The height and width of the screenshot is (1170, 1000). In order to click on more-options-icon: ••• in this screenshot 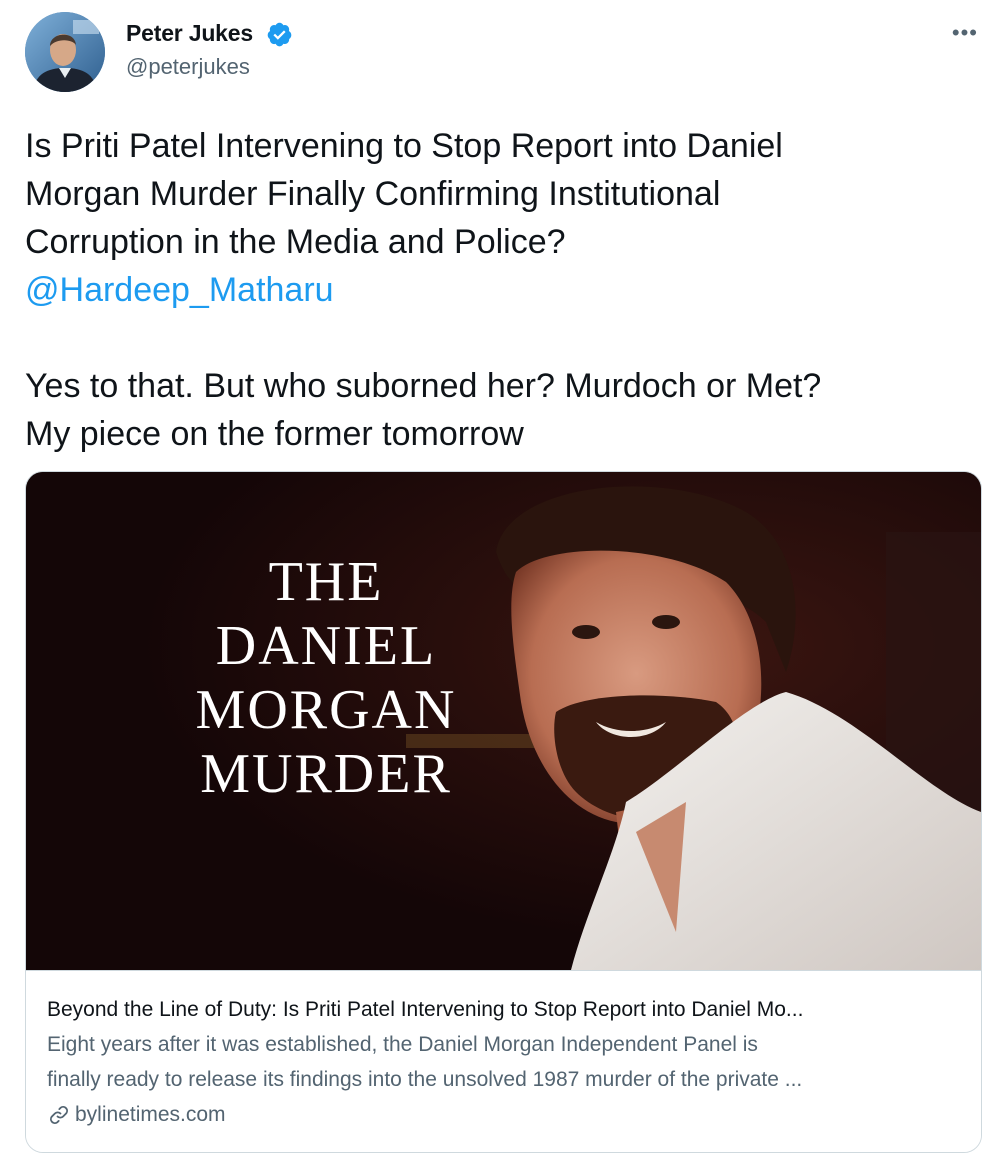, I will do `click(965, 33)`.